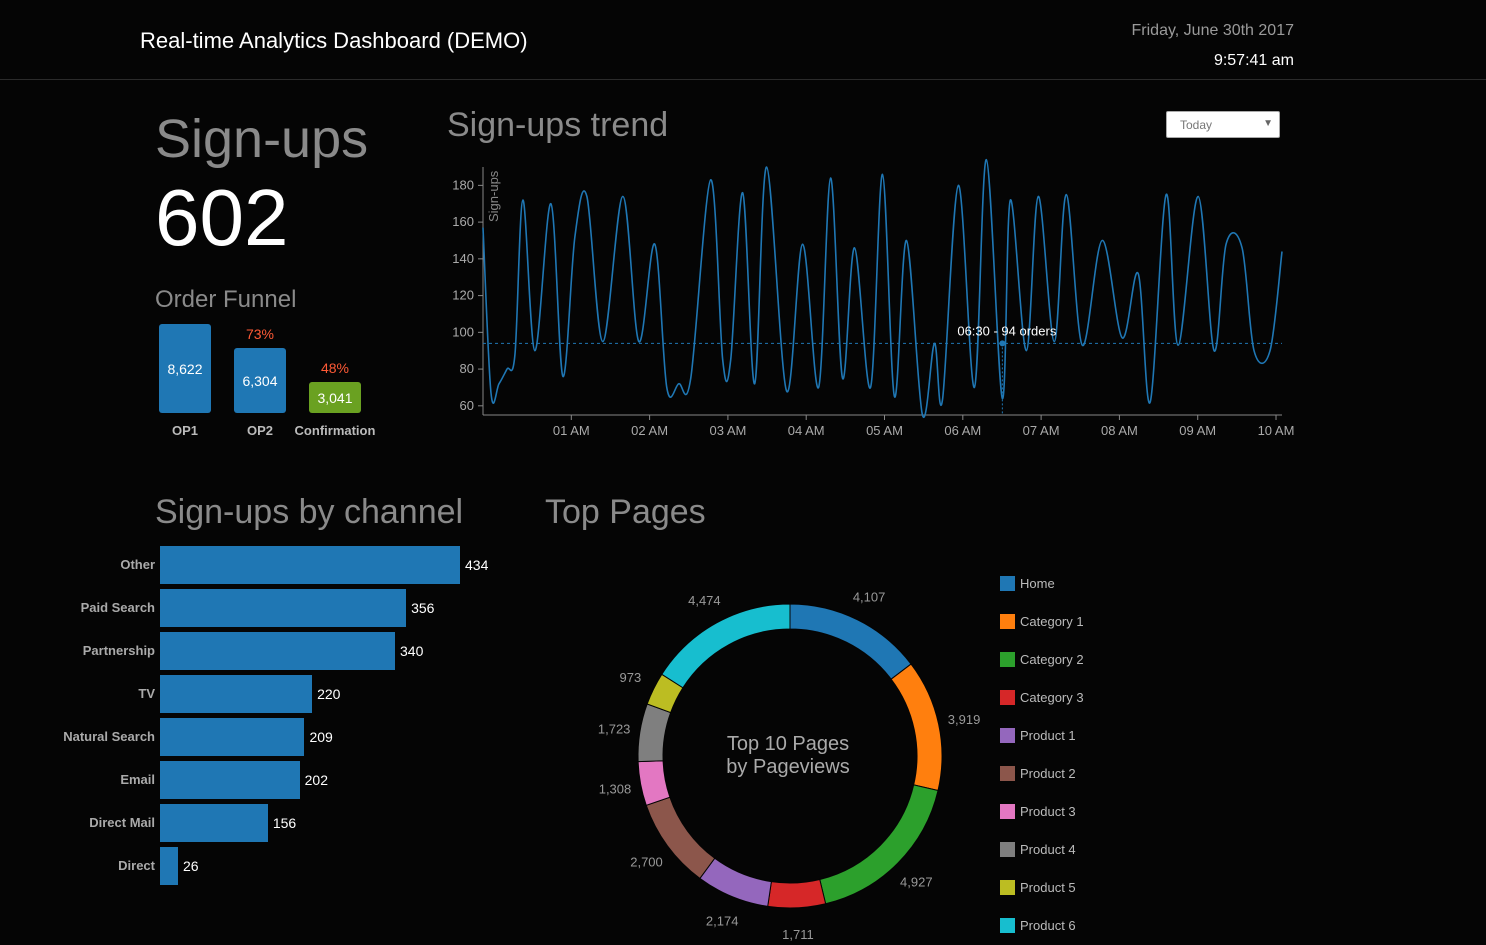  What do you see at coordinates (136, 865) in the screenshot?
I see `channel-label: Direct` at bounding box center [136, 865].